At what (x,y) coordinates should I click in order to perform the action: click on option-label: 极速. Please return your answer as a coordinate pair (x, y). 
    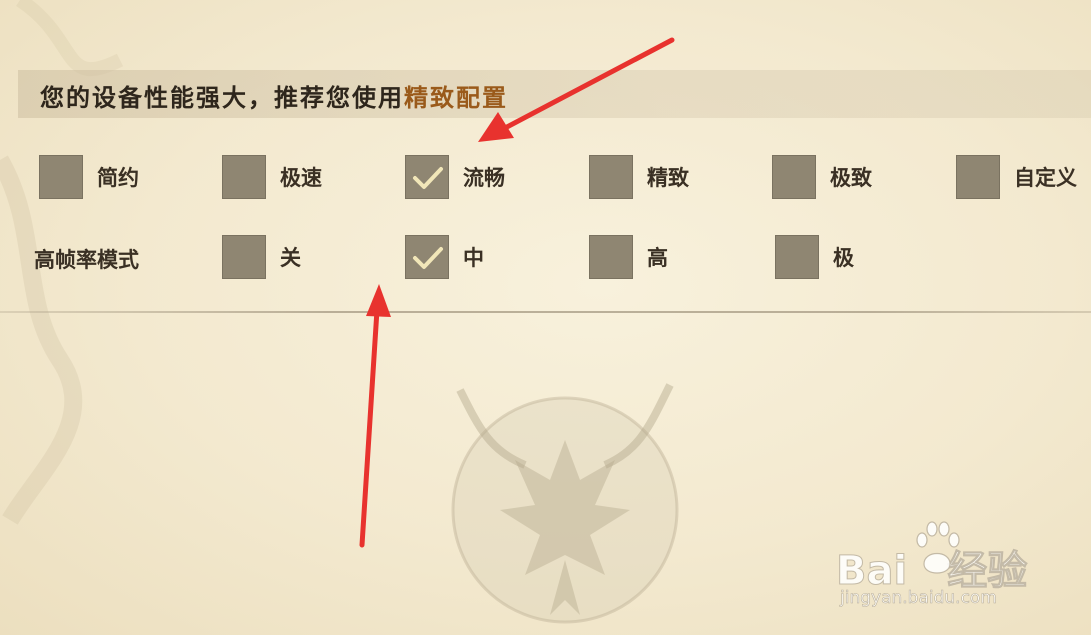
    Looking at the image, I should click on (301, 177).